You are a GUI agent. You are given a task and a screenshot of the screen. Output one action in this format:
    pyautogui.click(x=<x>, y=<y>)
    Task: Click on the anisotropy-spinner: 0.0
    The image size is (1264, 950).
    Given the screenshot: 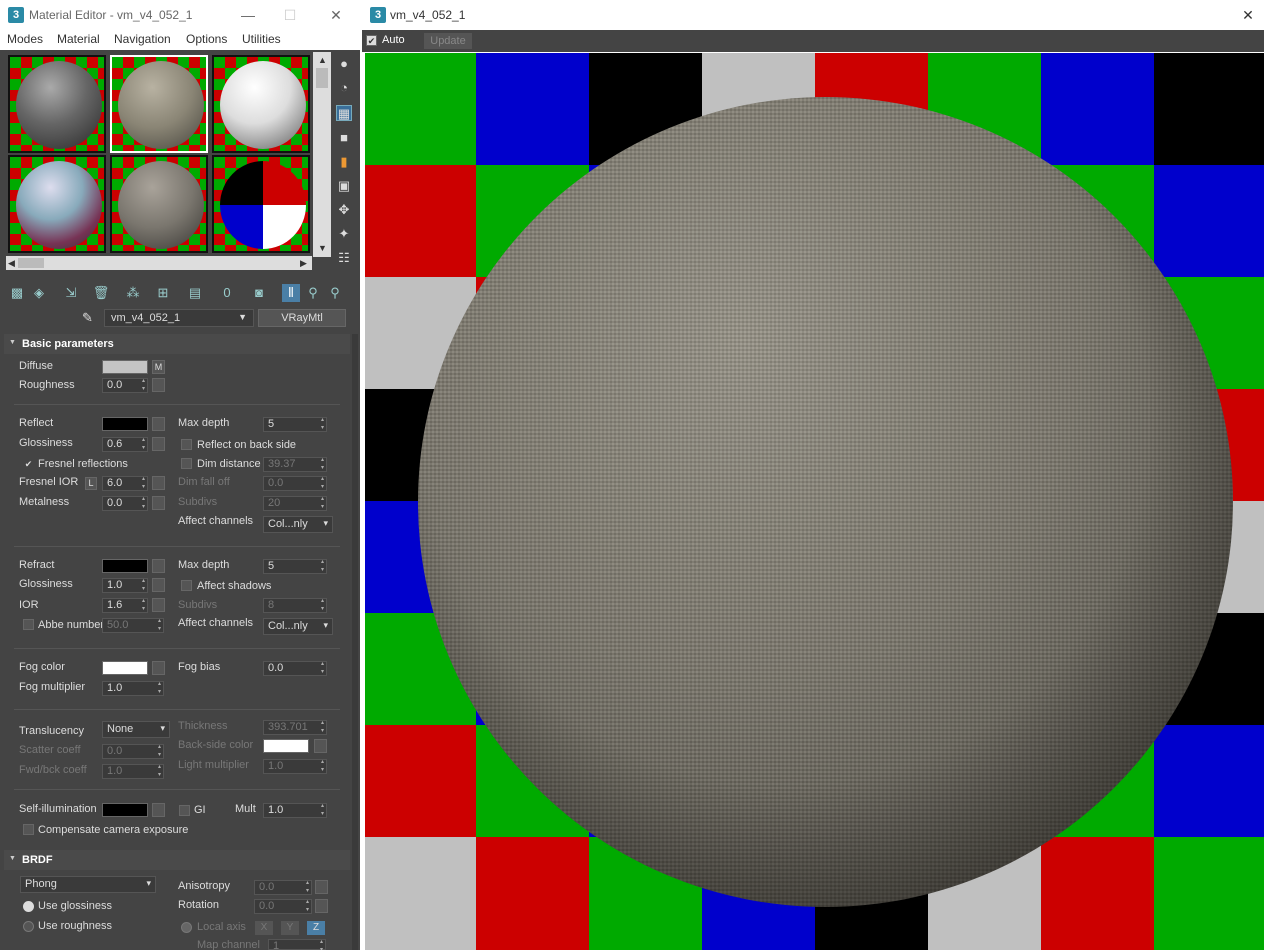 What is the action you would take?
    pyautogui.click(x=283, y=887)
    